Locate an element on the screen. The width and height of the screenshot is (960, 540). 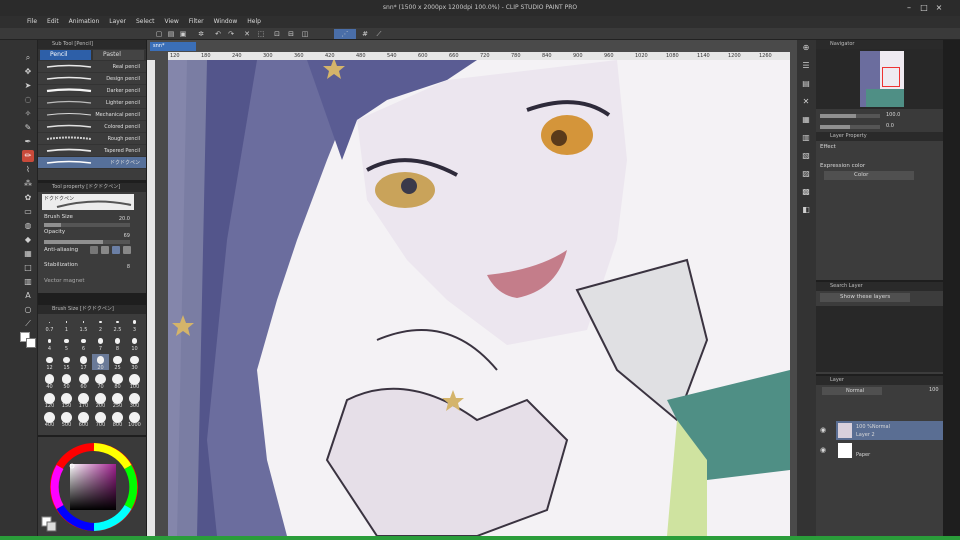
open-icon: ▤ is located at coordinates (171, 34).